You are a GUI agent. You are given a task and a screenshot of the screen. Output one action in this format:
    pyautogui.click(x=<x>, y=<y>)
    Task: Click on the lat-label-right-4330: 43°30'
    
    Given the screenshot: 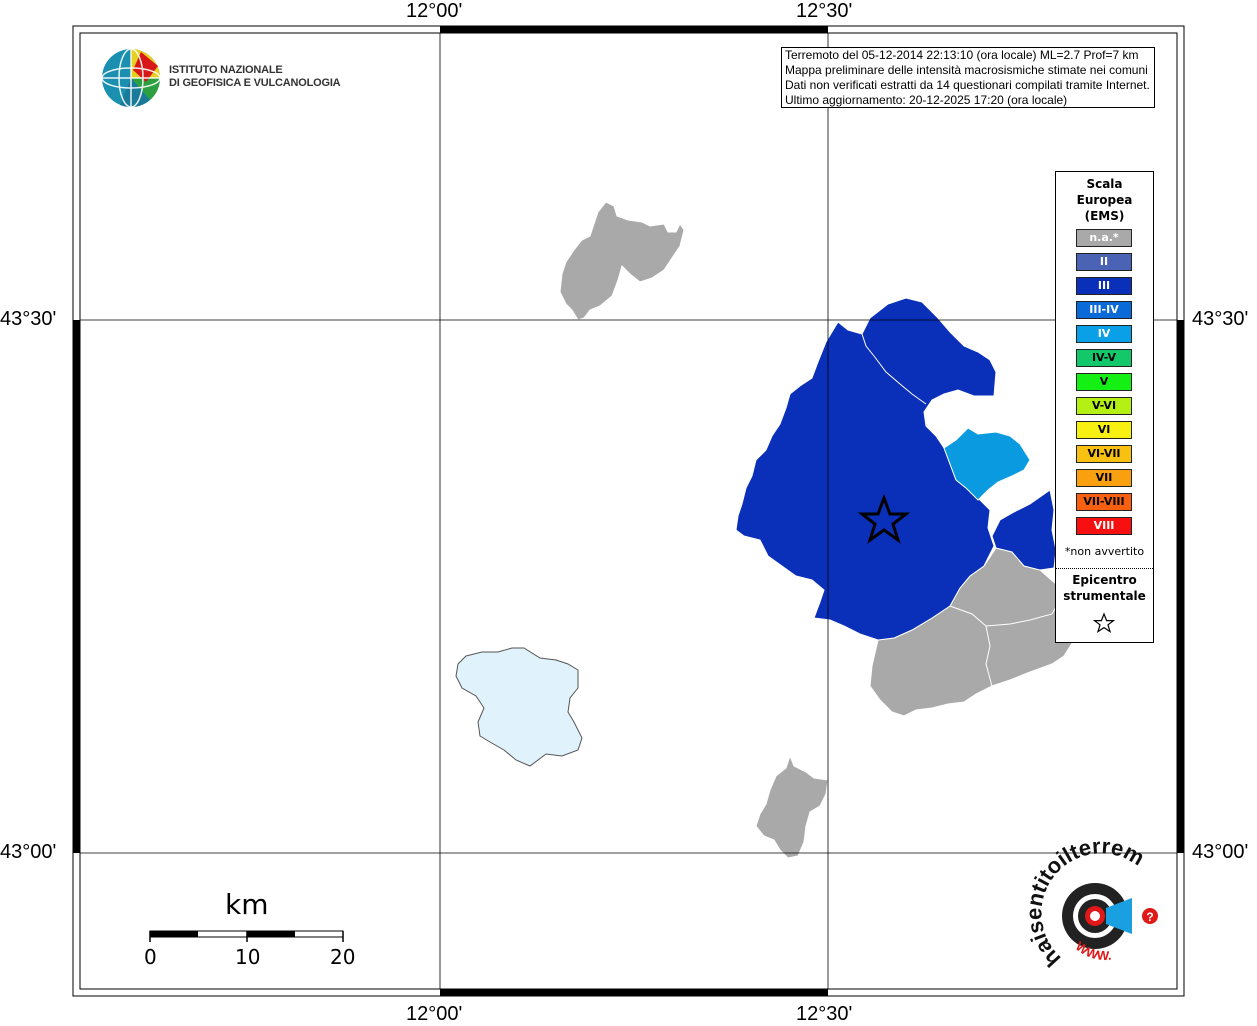 What is the action you would take?
    pyautogui.click(x=1220, y=319)
    